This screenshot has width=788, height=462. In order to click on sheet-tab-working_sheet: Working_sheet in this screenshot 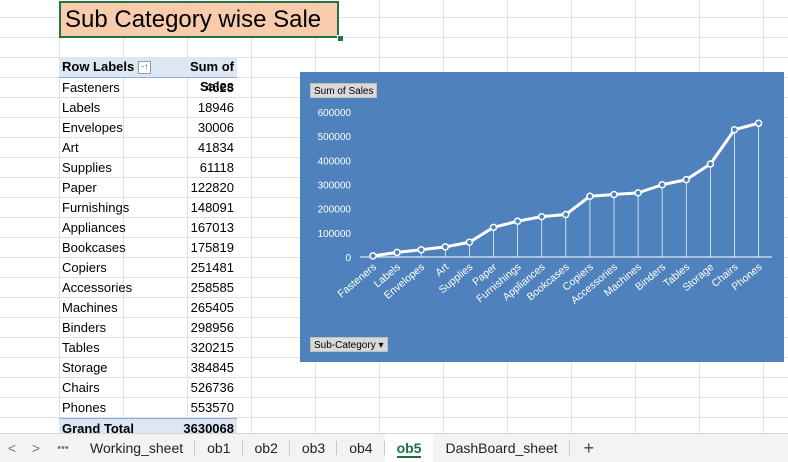, I will do `click(137, 448)`.